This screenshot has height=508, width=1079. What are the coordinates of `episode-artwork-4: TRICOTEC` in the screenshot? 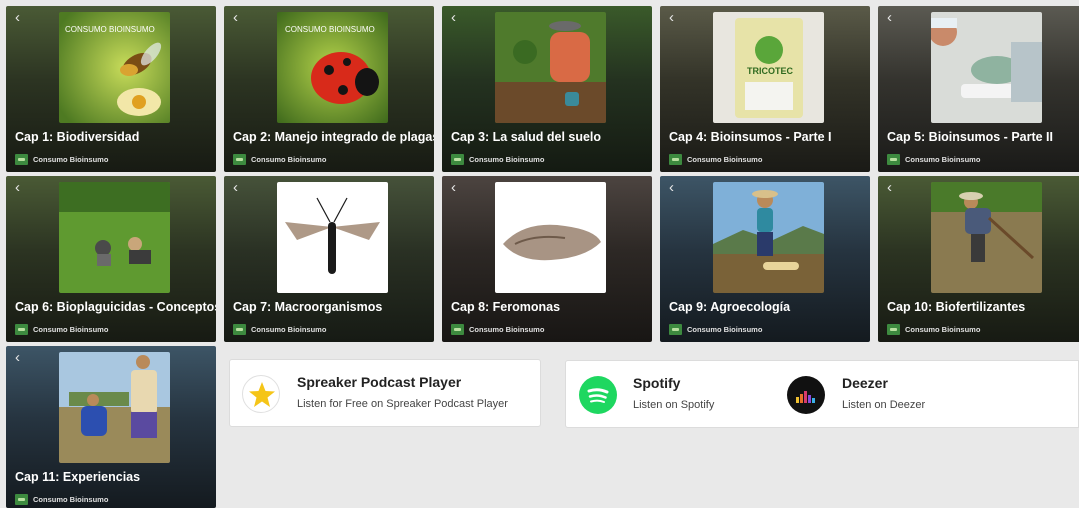 It's located at (768, 67).